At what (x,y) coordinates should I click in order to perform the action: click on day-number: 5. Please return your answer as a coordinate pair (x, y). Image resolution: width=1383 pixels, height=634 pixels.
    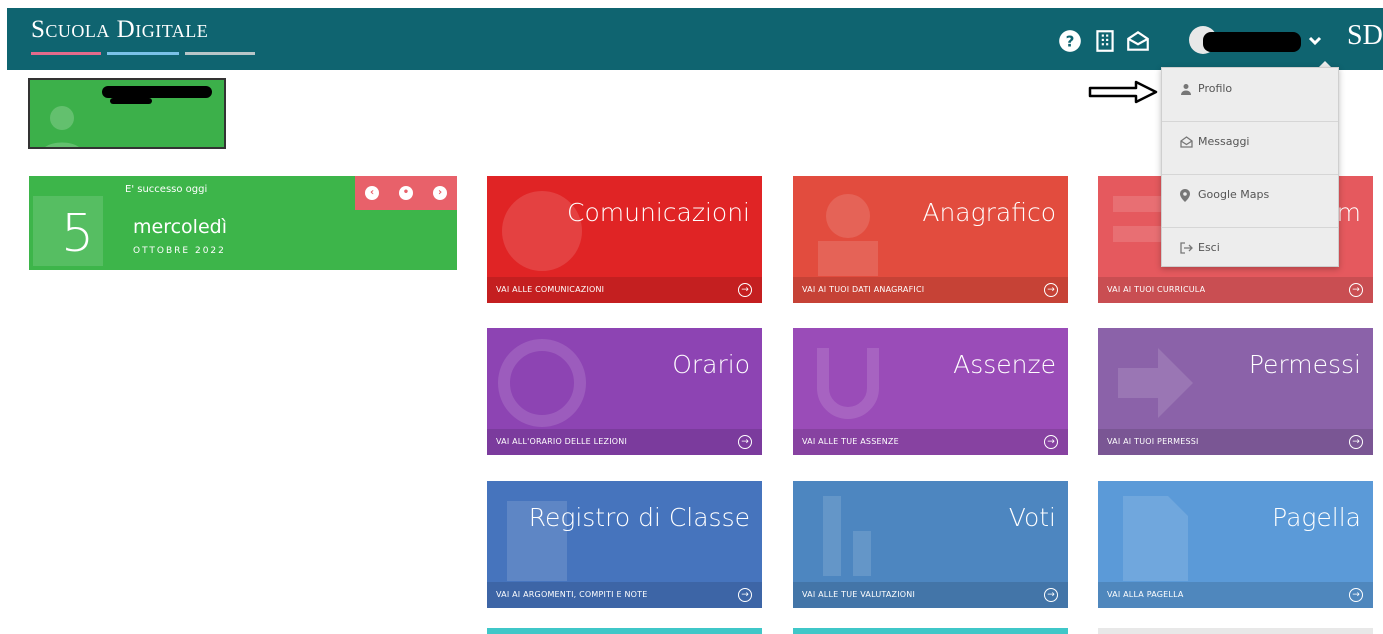
    Looking at the image, I should click on (78, 234).